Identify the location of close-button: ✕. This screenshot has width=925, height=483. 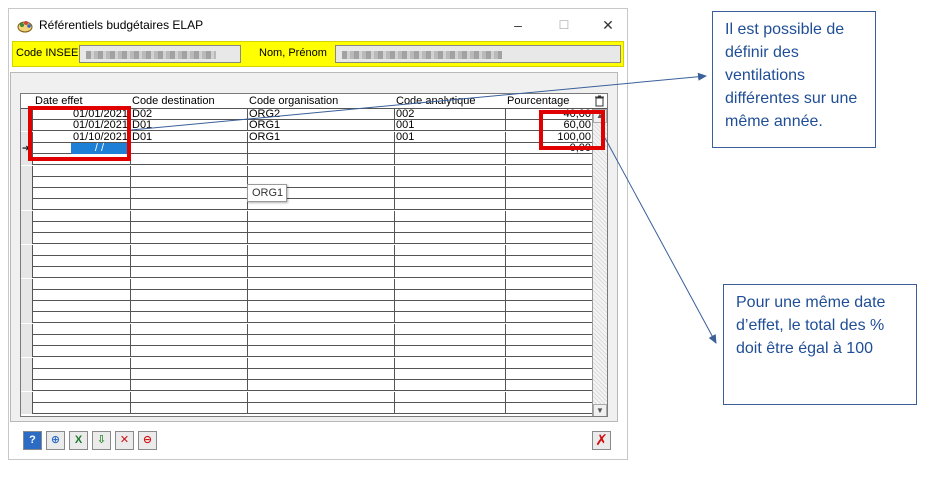
(608, 25).